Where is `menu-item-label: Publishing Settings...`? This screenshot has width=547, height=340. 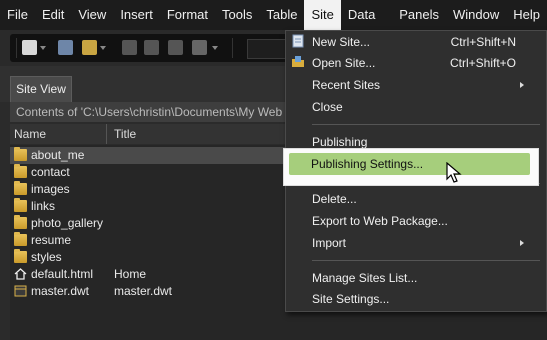 menu-item-label: Publishing Settings... is located at coordinates (367, 164).